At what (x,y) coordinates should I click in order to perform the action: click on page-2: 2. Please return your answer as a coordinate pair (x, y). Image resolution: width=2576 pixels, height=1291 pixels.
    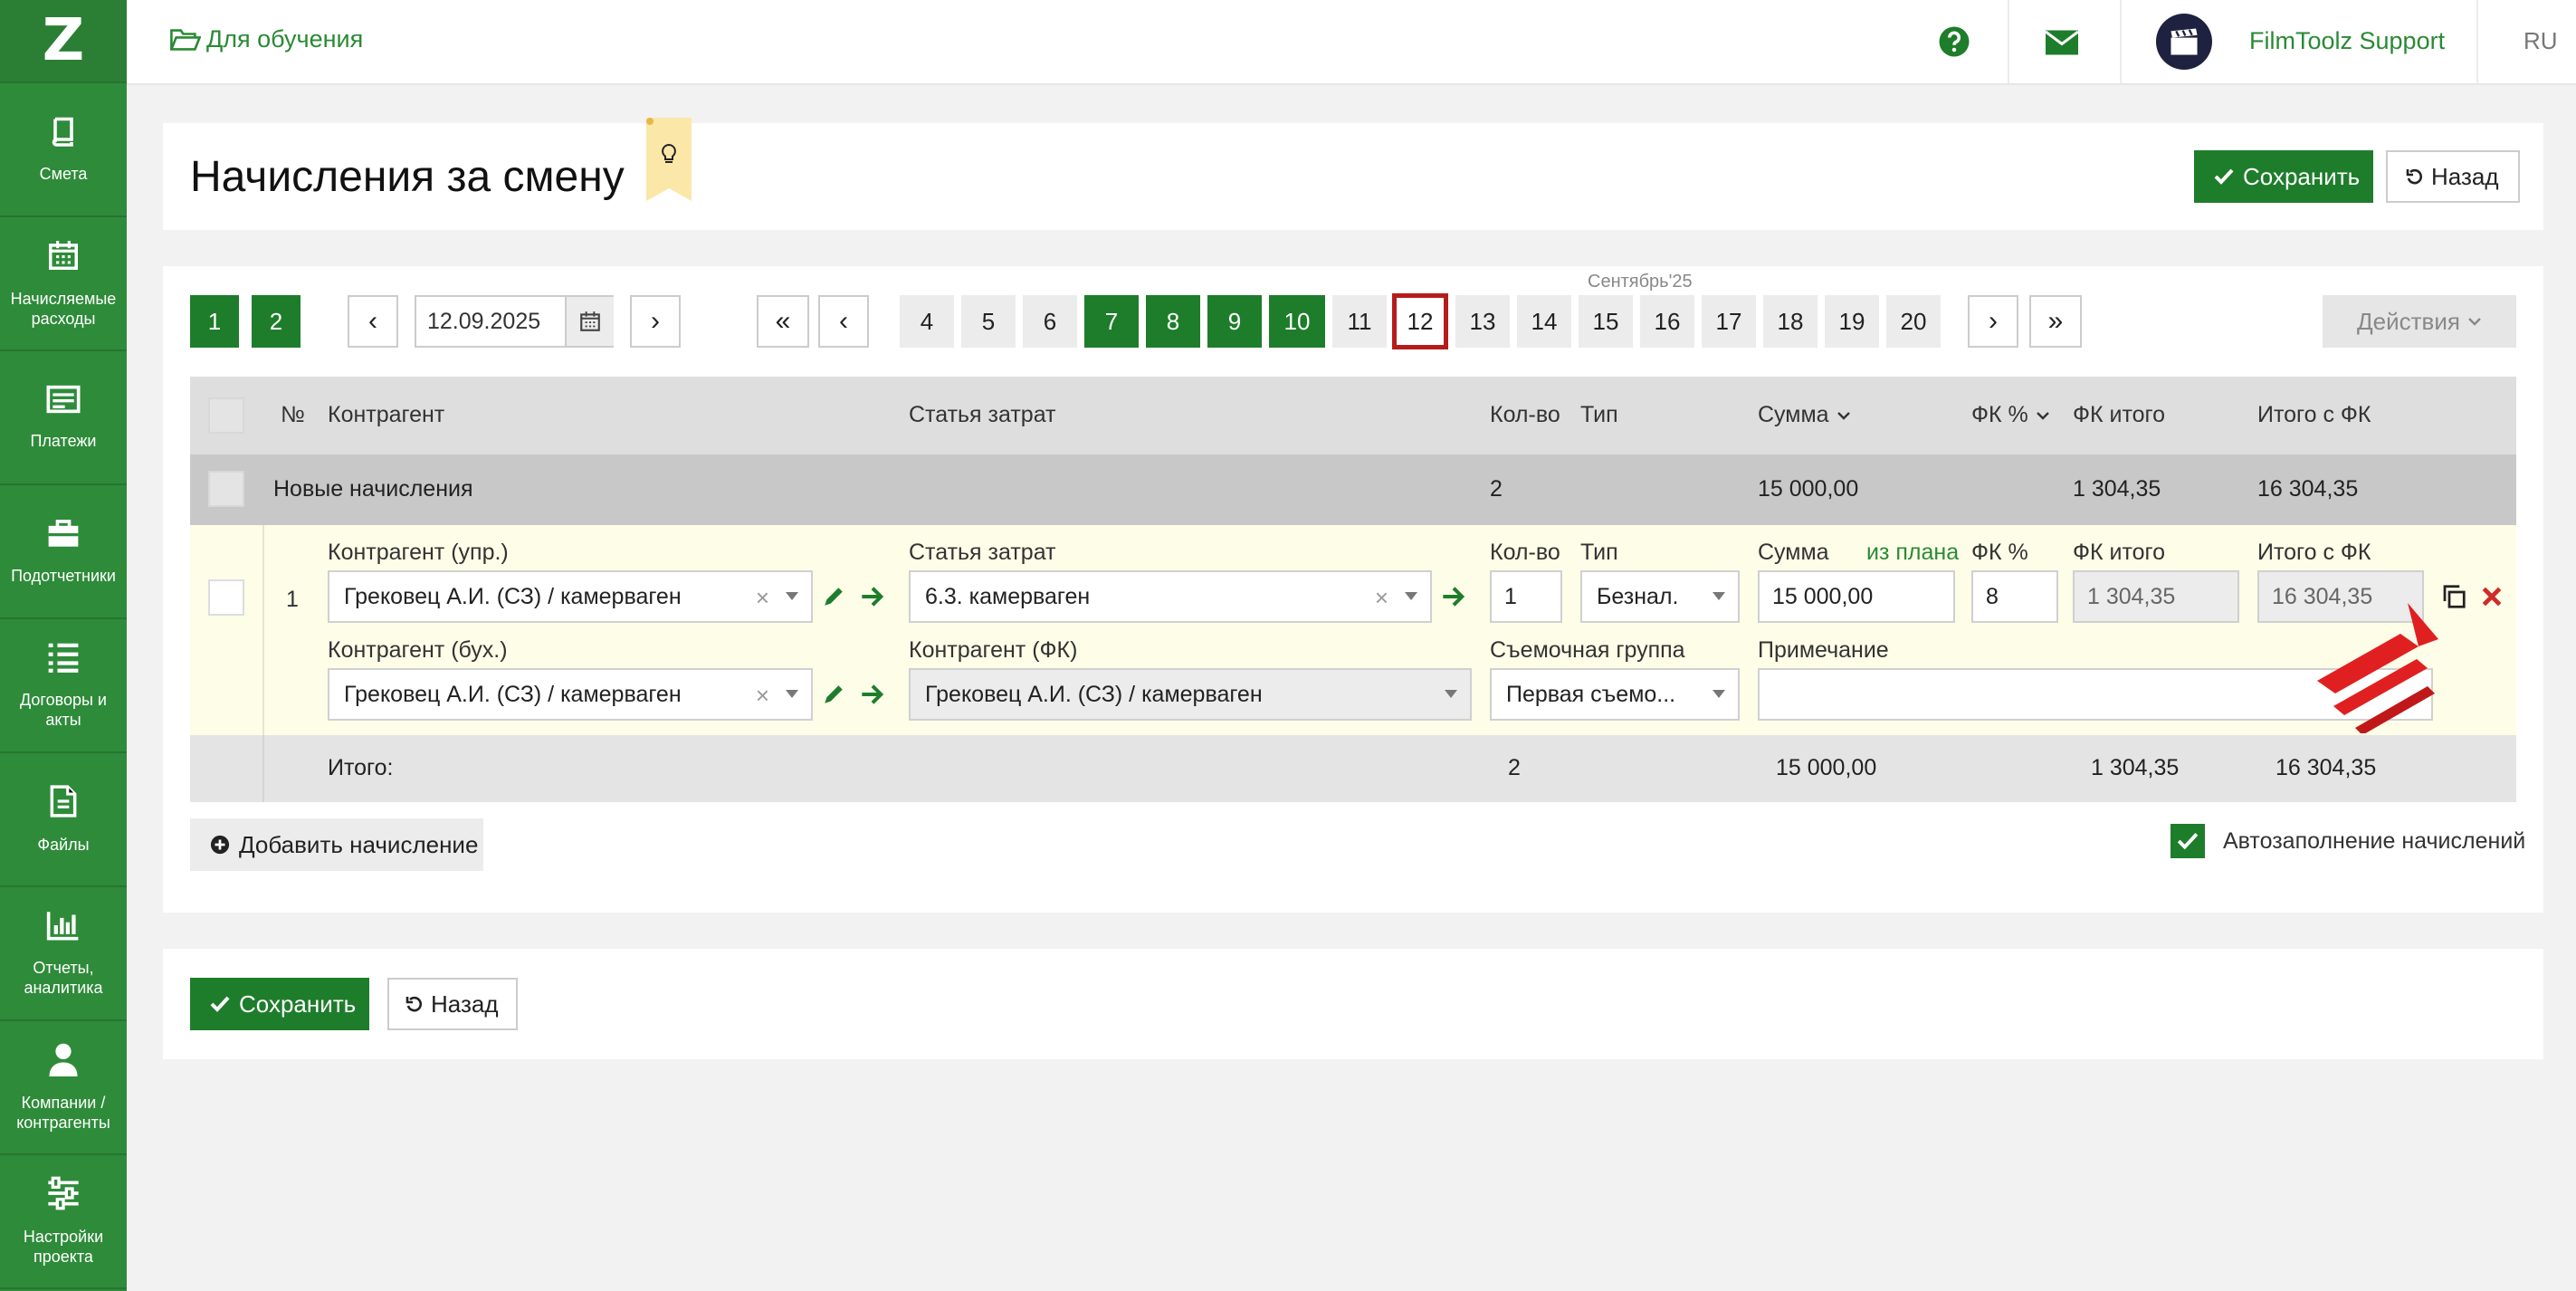
    Looking at the image, I should click on (277, 321).